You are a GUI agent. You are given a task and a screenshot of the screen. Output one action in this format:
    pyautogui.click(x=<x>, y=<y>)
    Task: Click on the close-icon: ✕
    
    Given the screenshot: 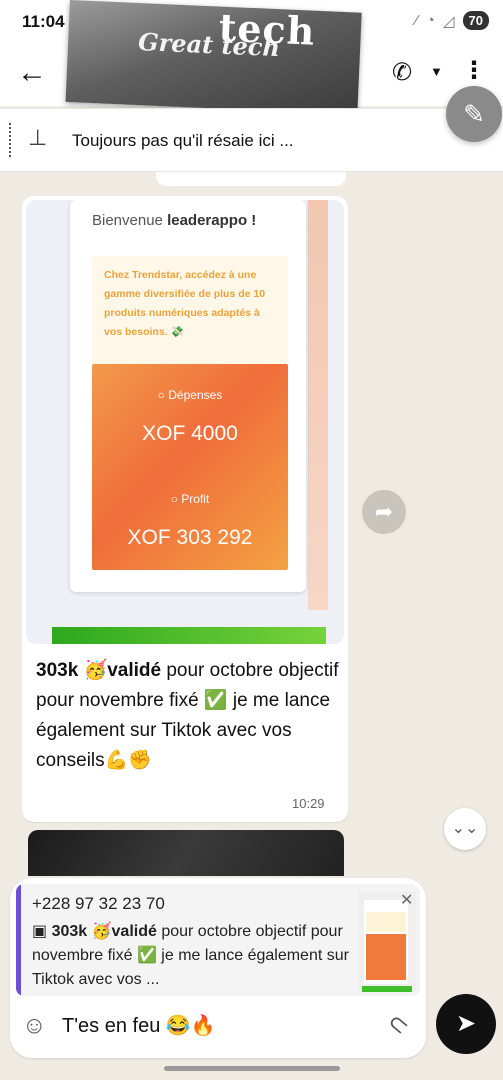 What is the action you would take?
    pyautogui.click(x=406, y=900)
    